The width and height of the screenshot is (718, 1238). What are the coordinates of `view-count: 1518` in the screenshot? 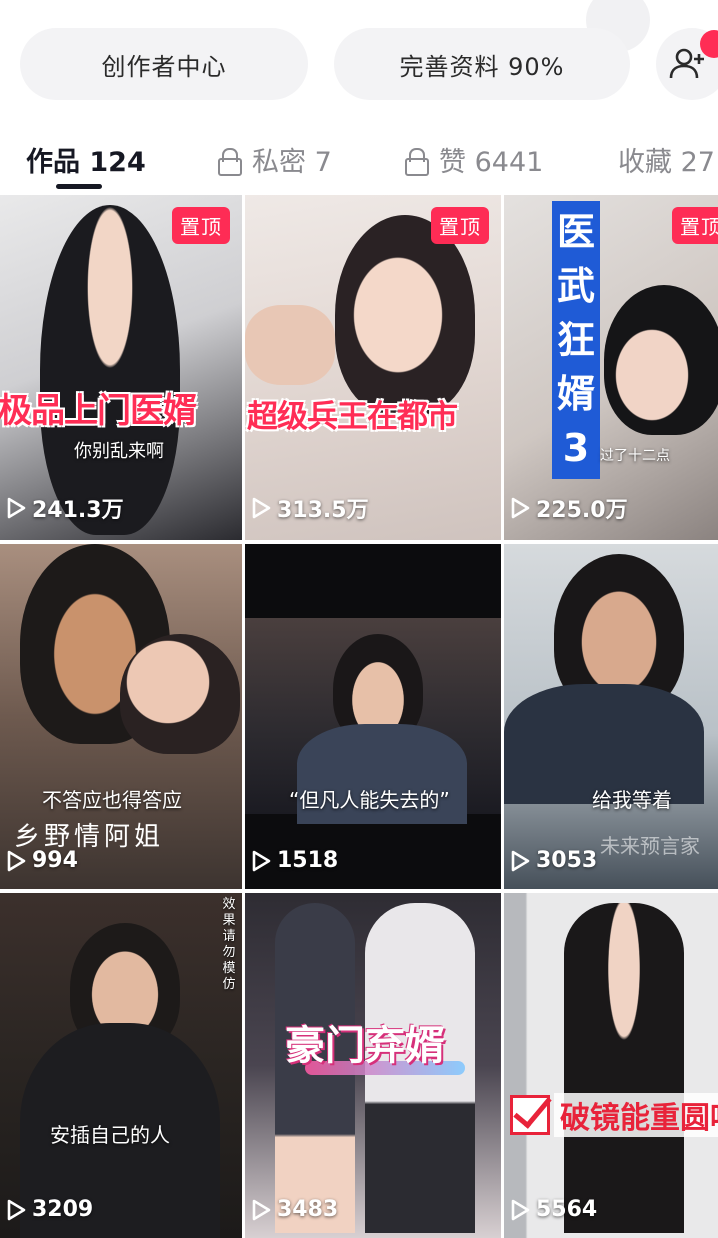 It's located at (294, 860).